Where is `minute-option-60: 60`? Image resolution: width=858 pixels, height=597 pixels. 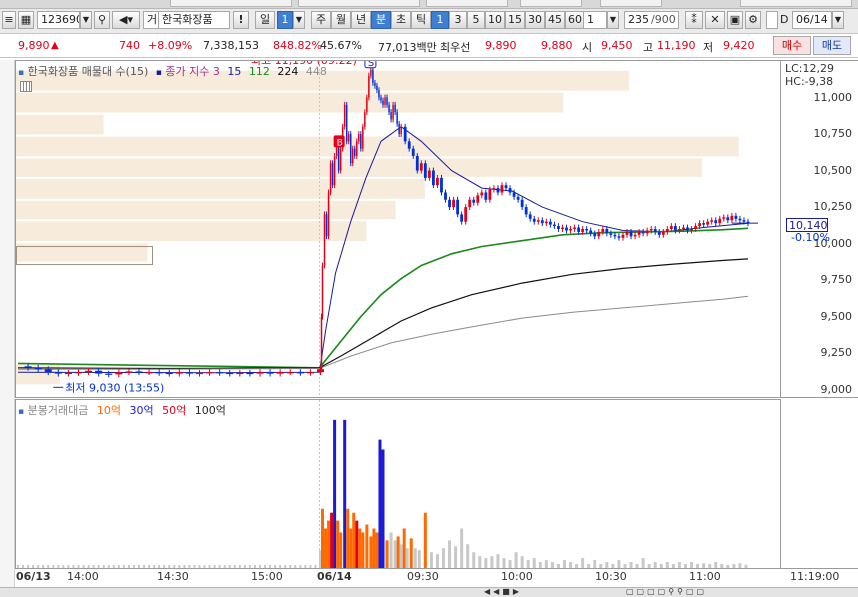
minute-option-60: 60 is located at coordinates (575, 20).